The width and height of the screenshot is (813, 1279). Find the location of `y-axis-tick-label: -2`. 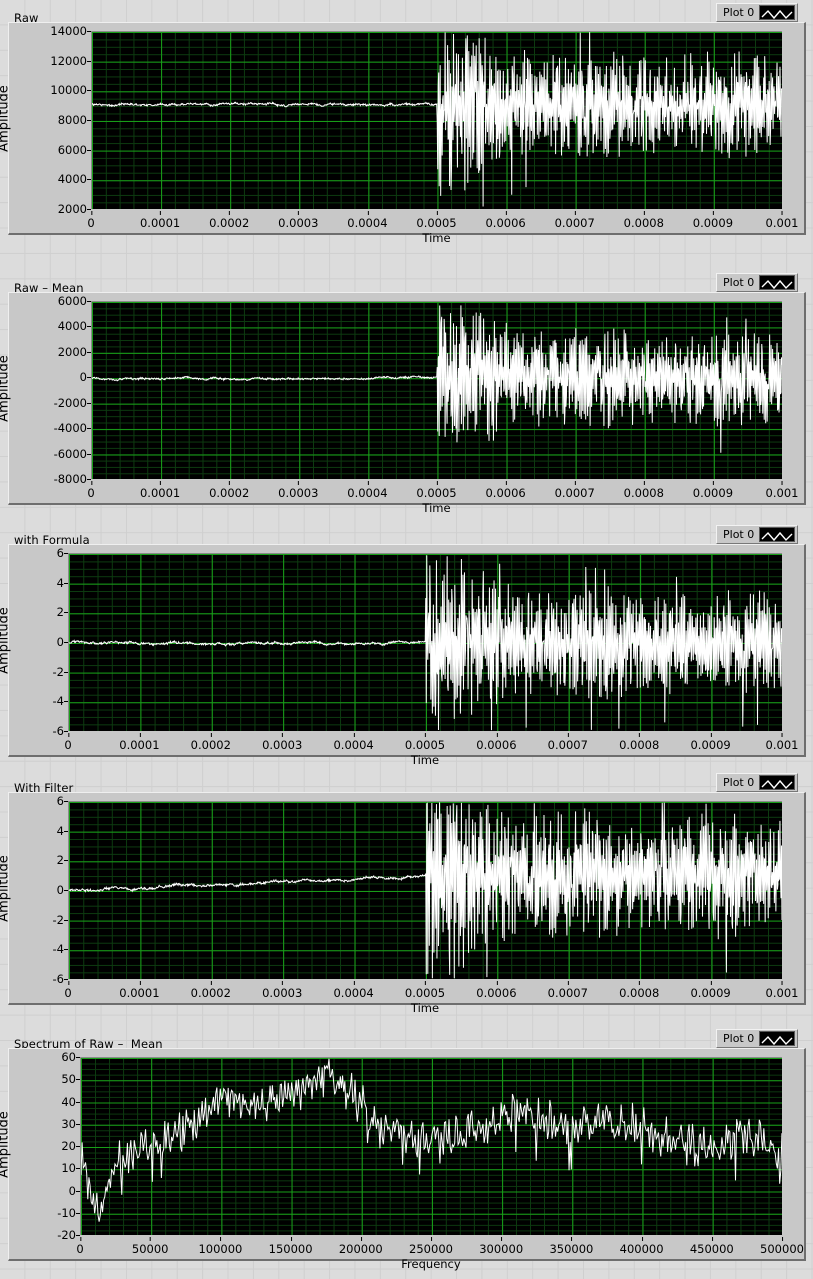

y-axis-tick-label: -2 is located at coordinates (61, 920).